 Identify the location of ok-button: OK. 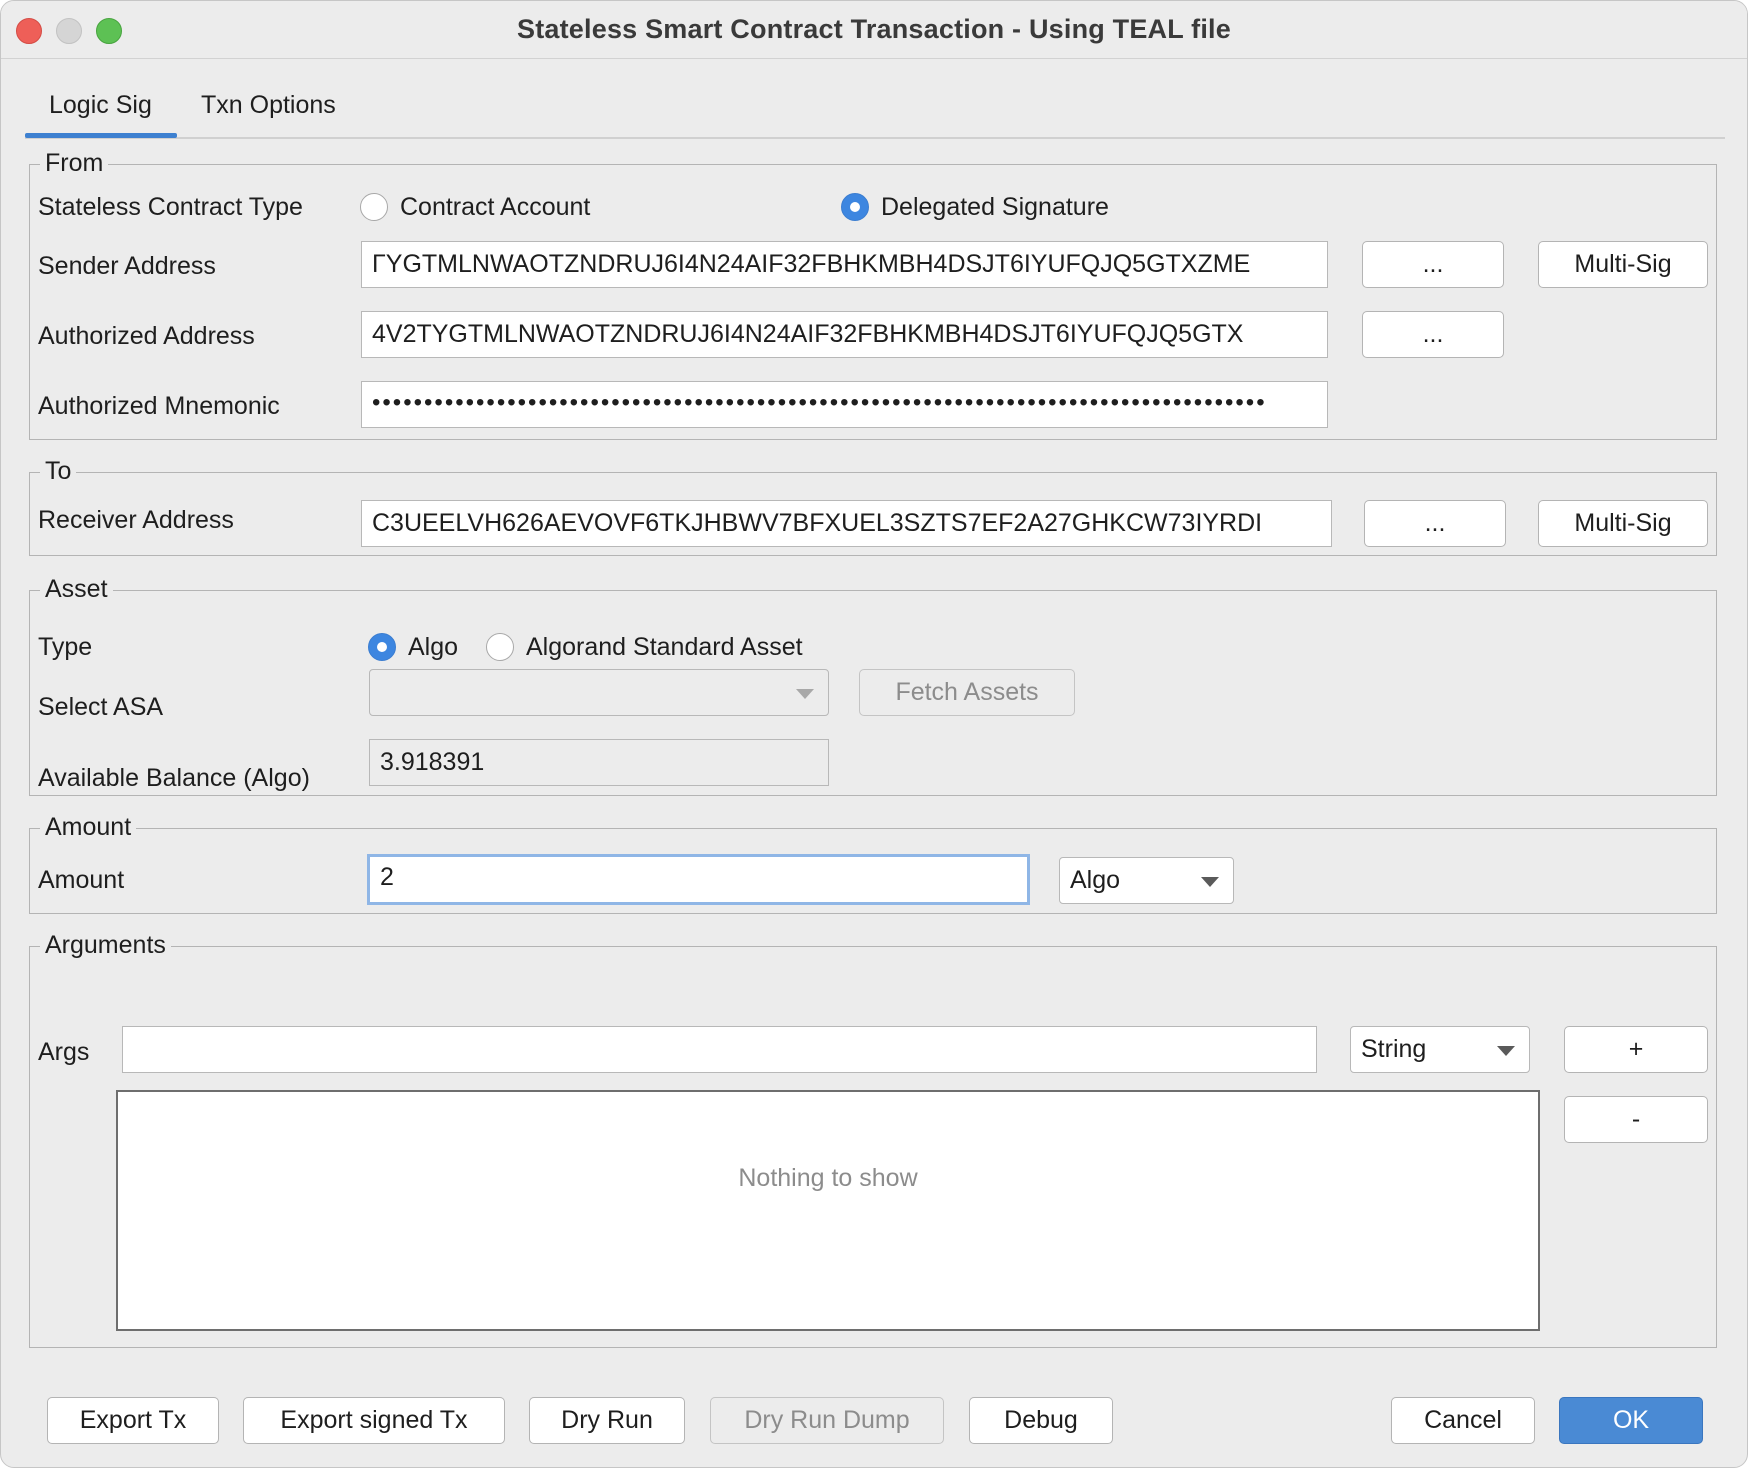
(1631, 1420).